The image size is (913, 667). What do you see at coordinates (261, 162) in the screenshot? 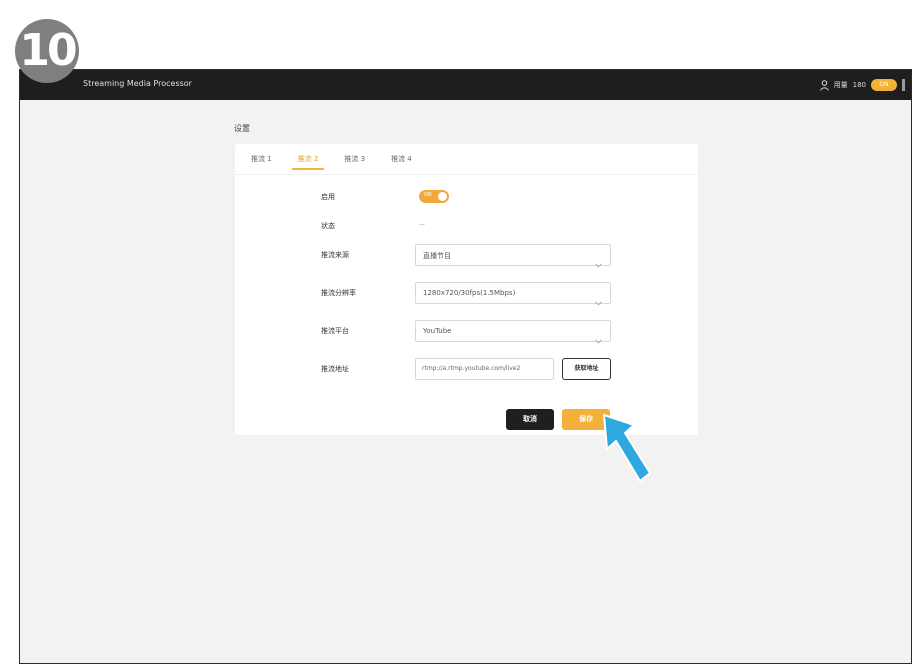
I see `tab-stream-1: 推流 1` at bounding box center [261, 162].